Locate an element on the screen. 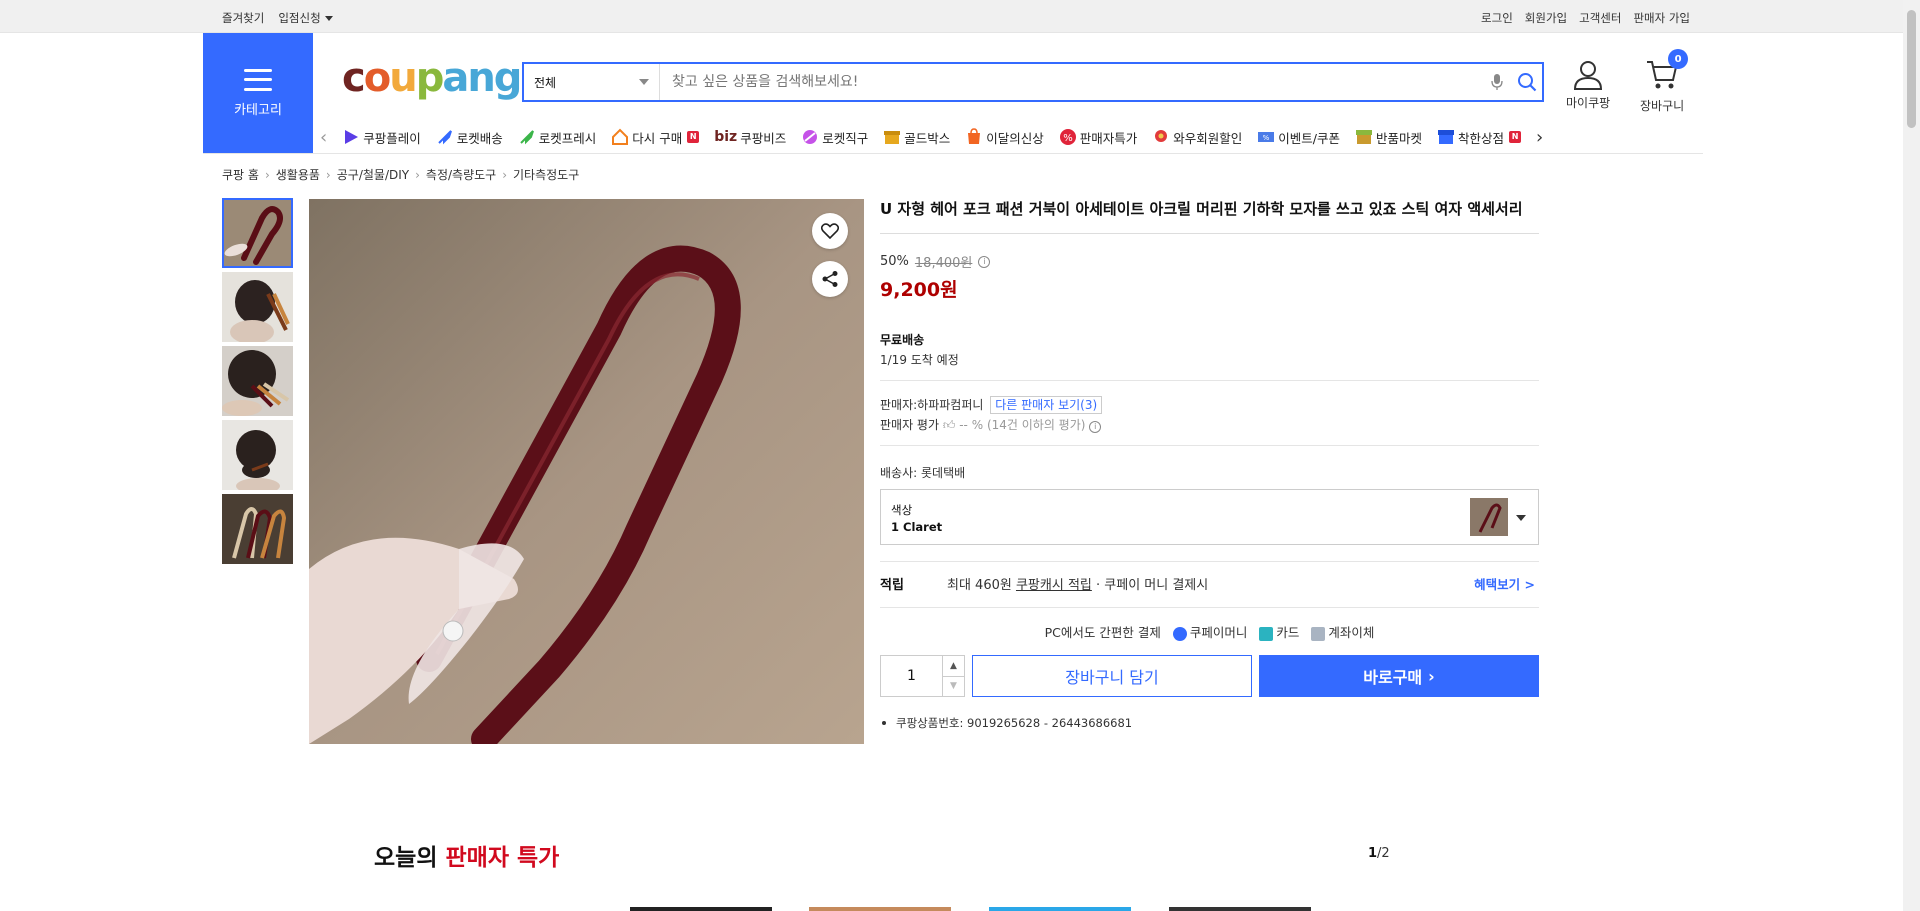  quantity-down-icon: ▼ is located at coordinates (953, 686).